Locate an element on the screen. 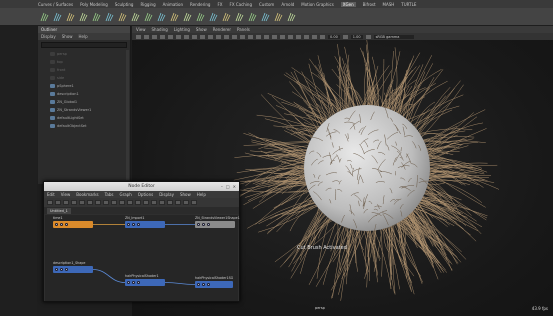 The image size is (553, 316). search-icon is located at coordinates (194, 202).